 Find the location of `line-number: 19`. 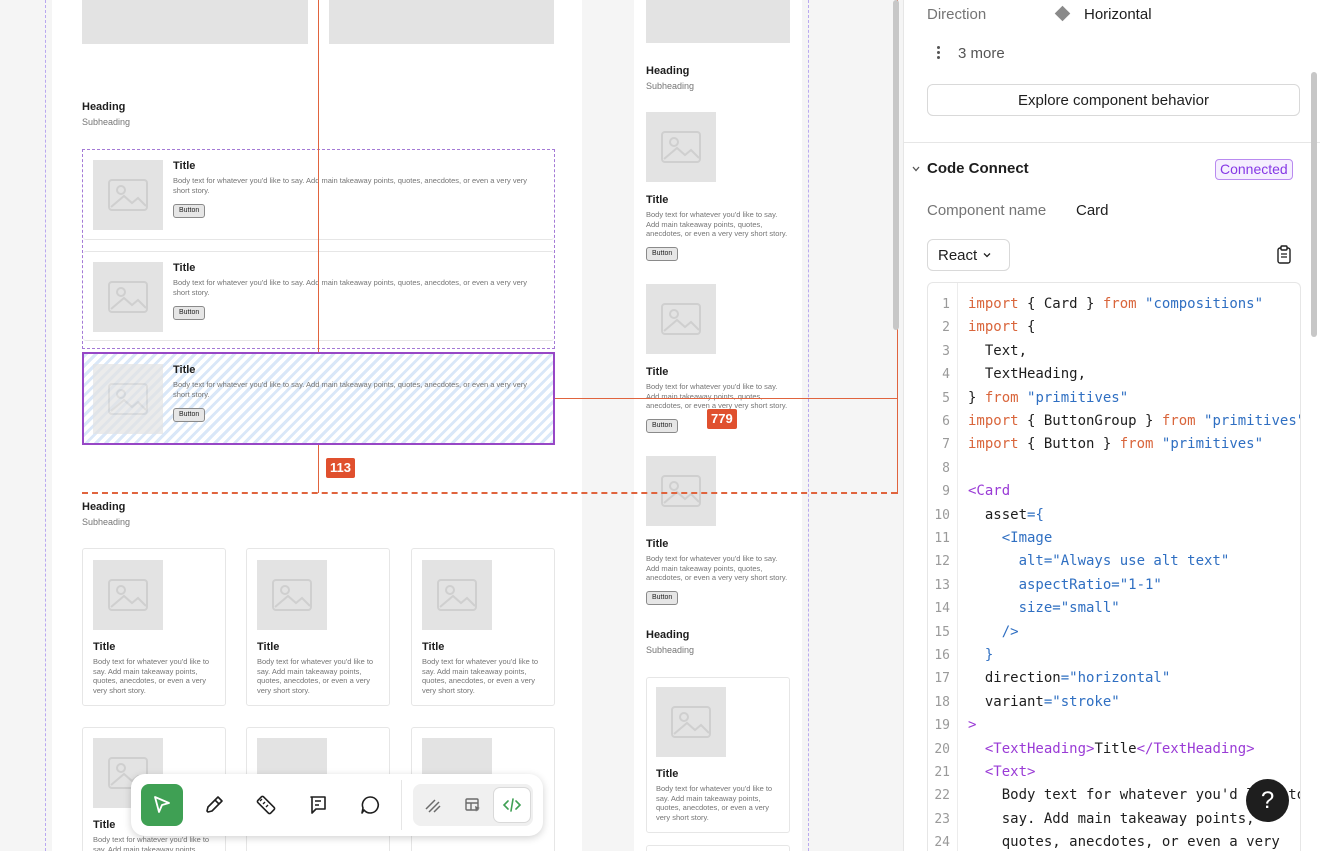

line-number: 19 is located at coordinates (942, 726).